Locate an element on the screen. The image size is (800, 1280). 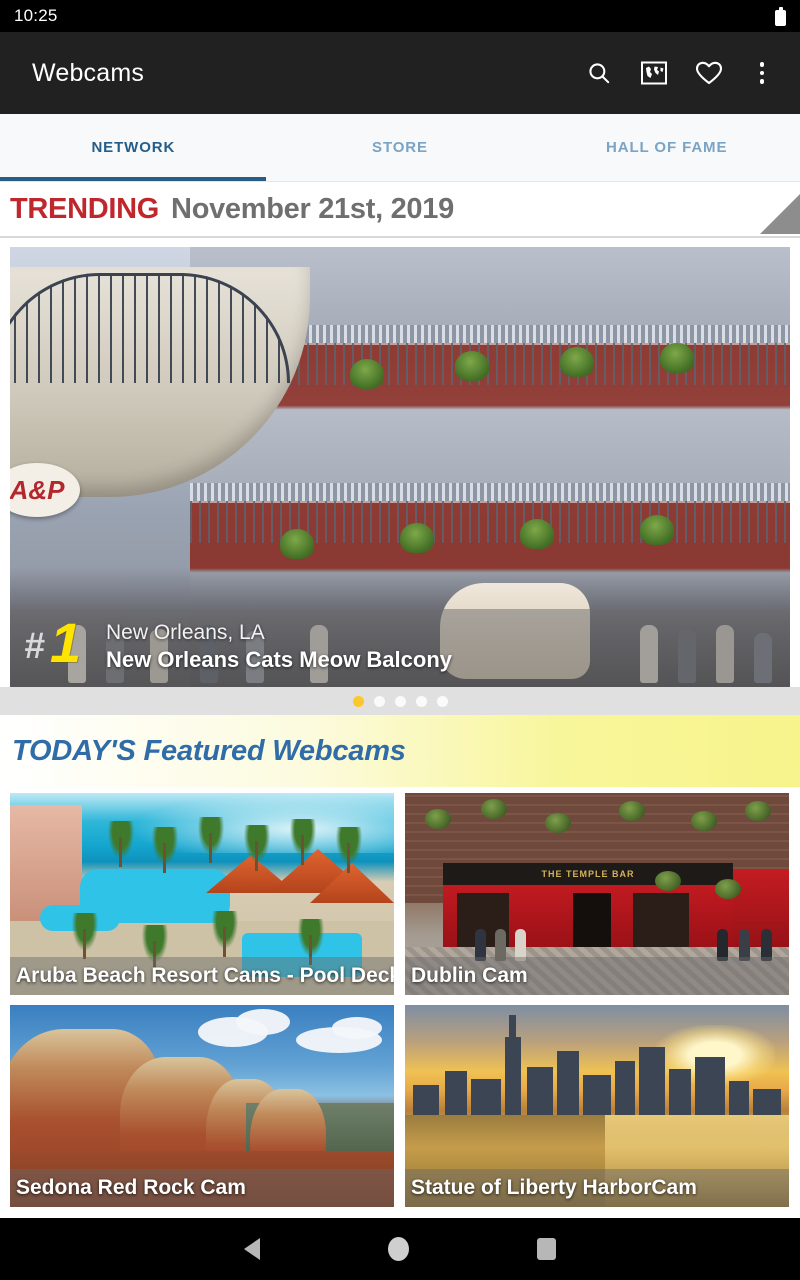
corner-triangle-icon is located at coordinates (780, 214).